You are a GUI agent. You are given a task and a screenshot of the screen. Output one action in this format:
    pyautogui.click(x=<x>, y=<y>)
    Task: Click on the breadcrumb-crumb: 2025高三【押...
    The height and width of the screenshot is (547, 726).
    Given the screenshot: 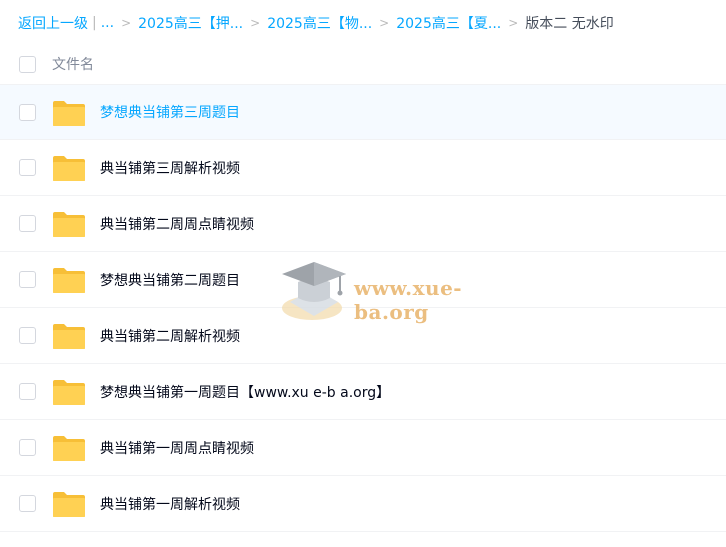 What is the action you would take?
    pyautogui.click(x=190, y=23)
    